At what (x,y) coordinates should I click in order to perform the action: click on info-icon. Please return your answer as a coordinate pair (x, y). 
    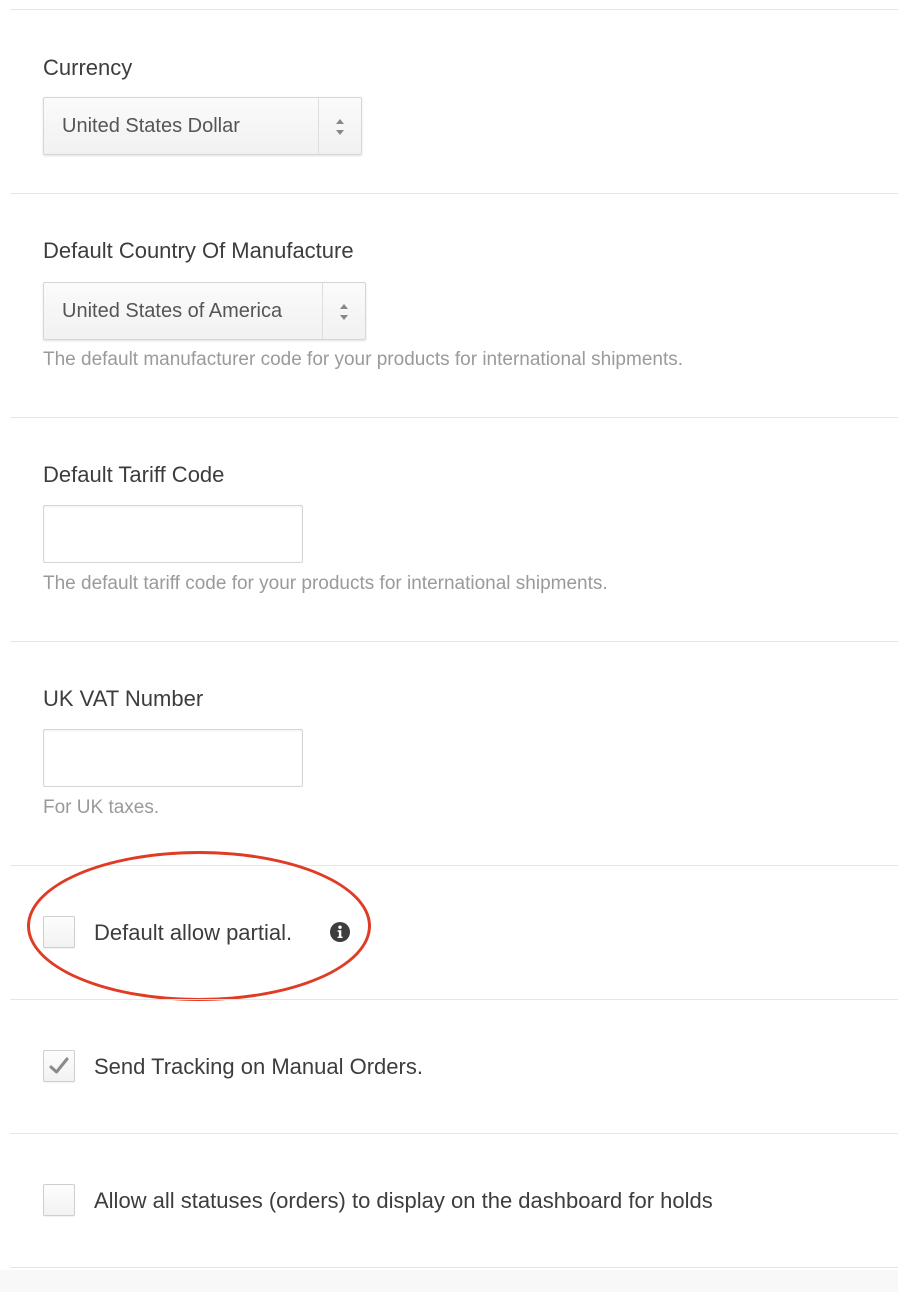
    Looking at the image, I should click on (340, 932).